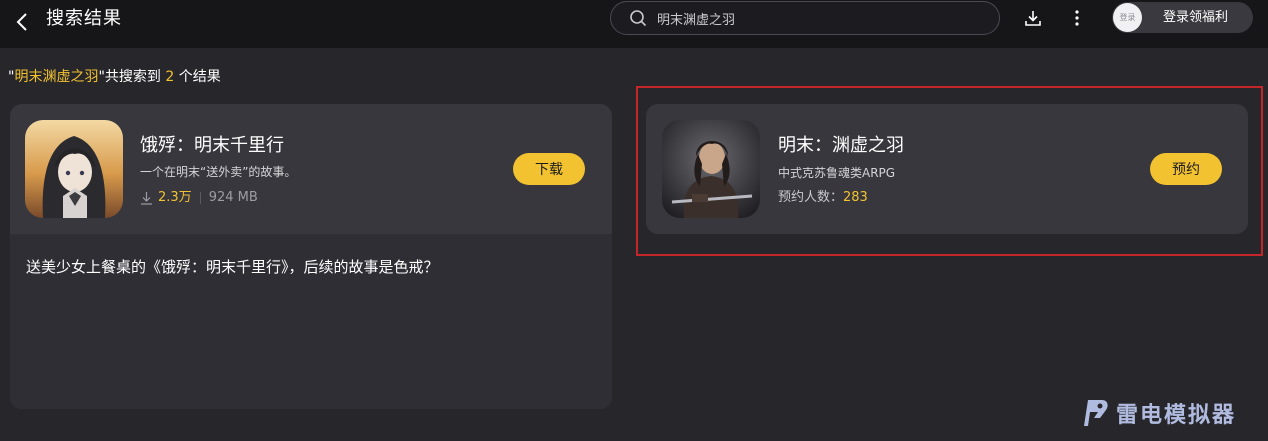 This screenshot has height=441, width=1268. I want to click on leidian-logo-icon, so click(1096, 413).